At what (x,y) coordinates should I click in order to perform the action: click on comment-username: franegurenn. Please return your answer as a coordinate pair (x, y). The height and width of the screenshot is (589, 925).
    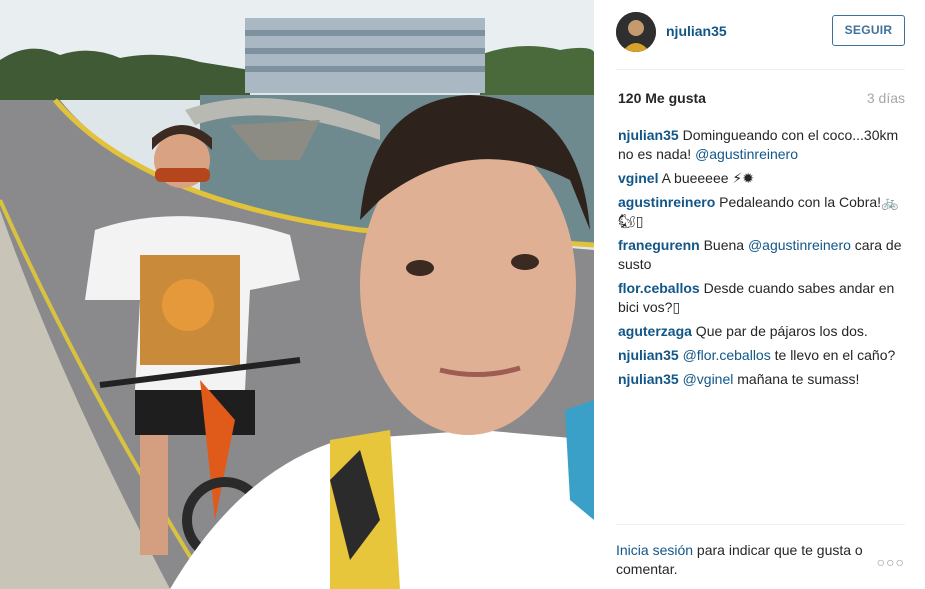
    Looking at the image, I should click on (659, 245).